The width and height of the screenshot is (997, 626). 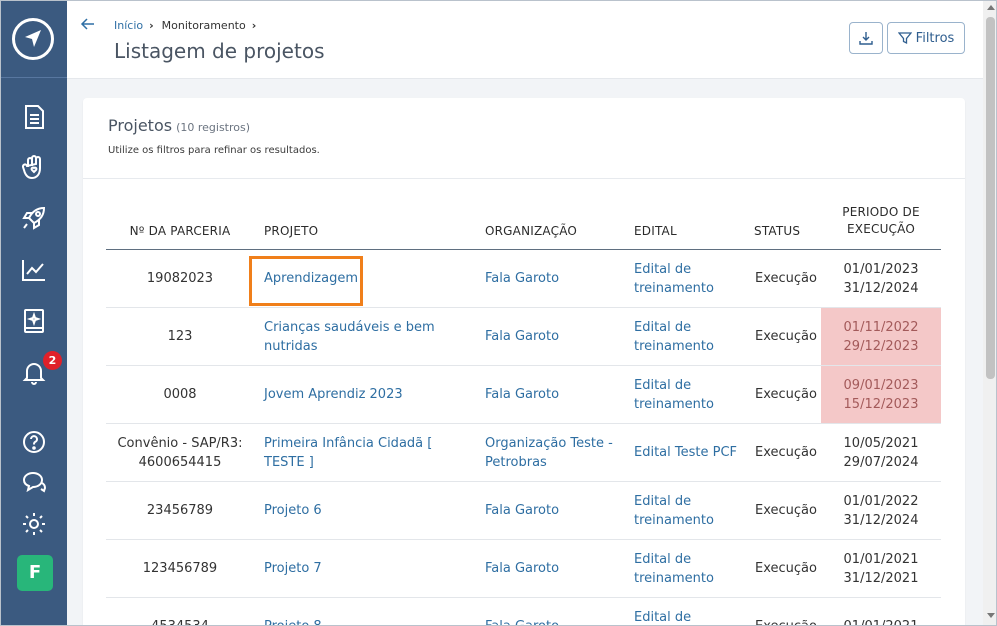 What do you see at coordinates (904, 38) in the screenshot?
I see `filter-icon` at bounding box center [904, 38].